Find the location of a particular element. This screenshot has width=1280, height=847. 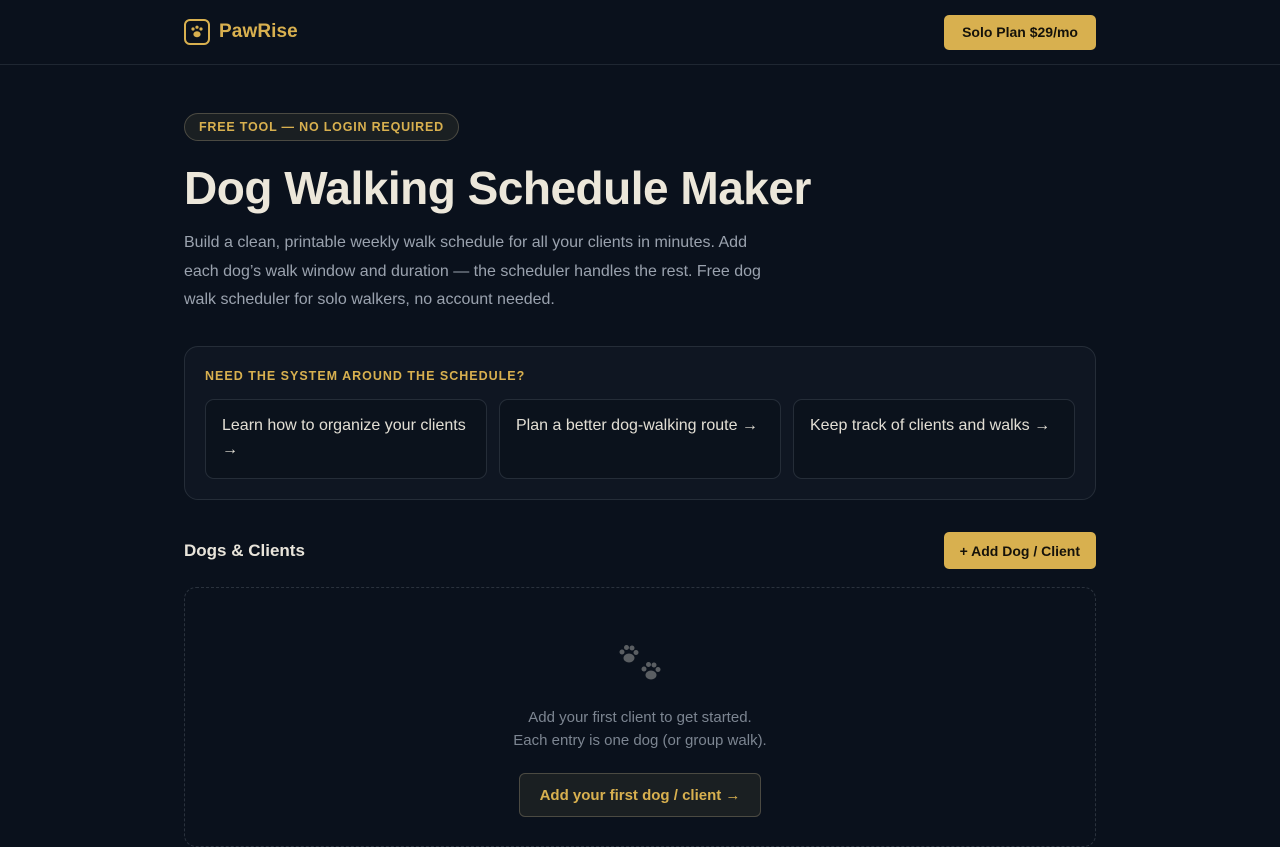

page-title: Dog Walking Schedule Maker is located at coordinates (497, 188).